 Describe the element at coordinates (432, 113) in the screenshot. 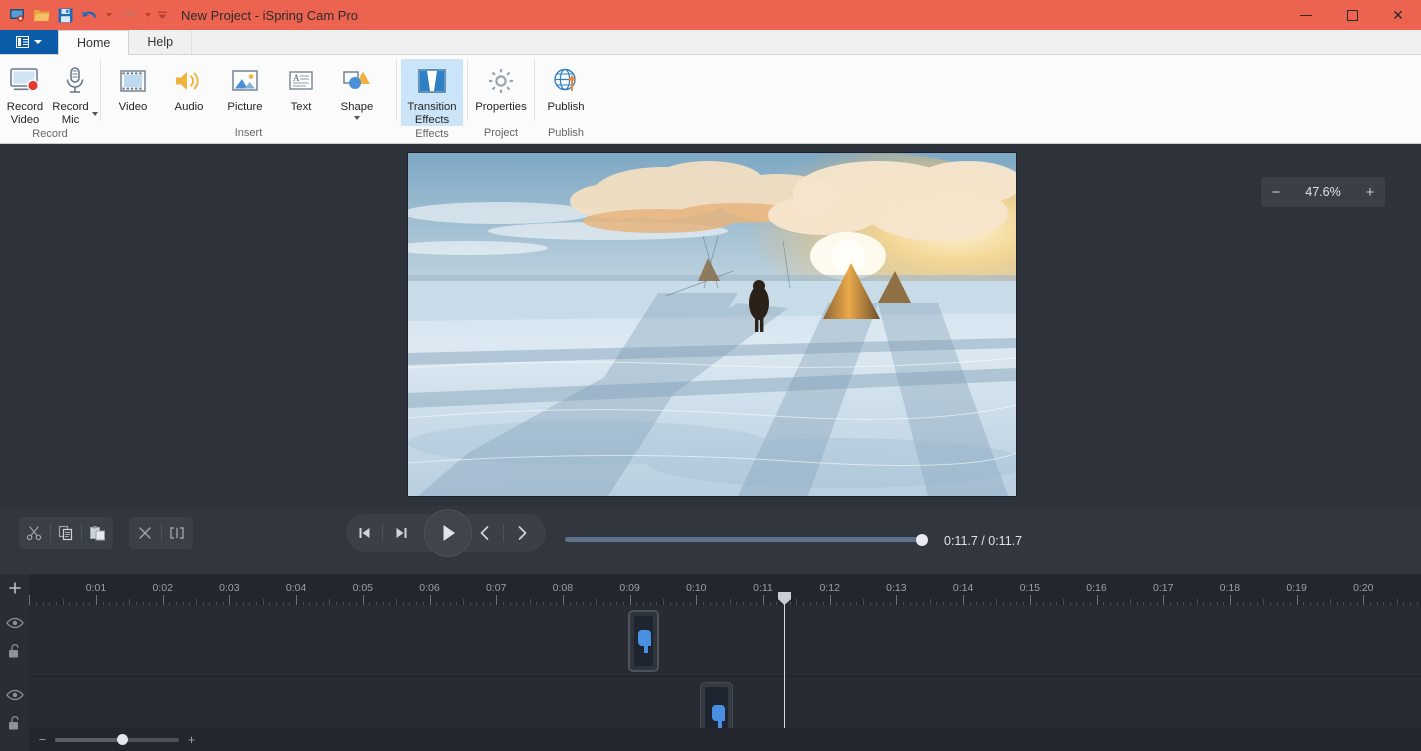

I see `transition-effects-label: Transition Effects` at that location.